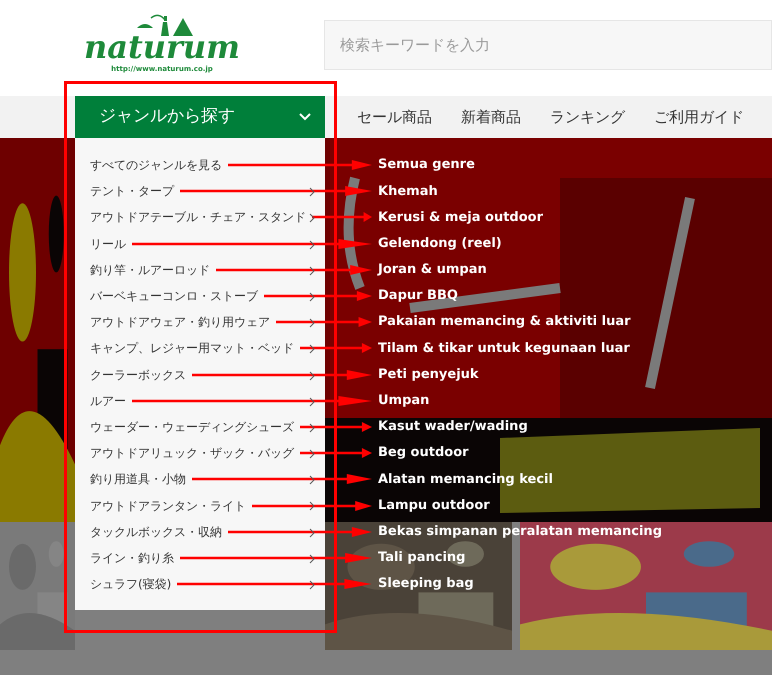 This screenshot has height=675, width=772. Describe the element at coordinates (198, 217) in the screenshot. I see `genre-menu-item: アウトドアテーブル・チェア・スタンド` at that location.